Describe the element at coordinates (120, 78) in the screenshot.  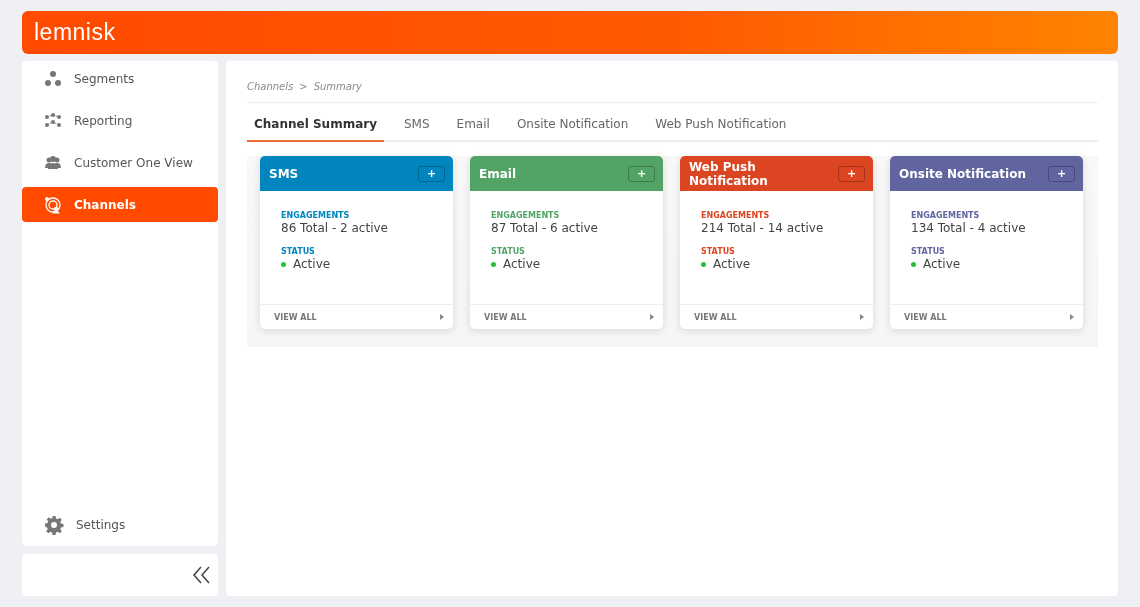
I see `sidebar-item: Segments` at that location.